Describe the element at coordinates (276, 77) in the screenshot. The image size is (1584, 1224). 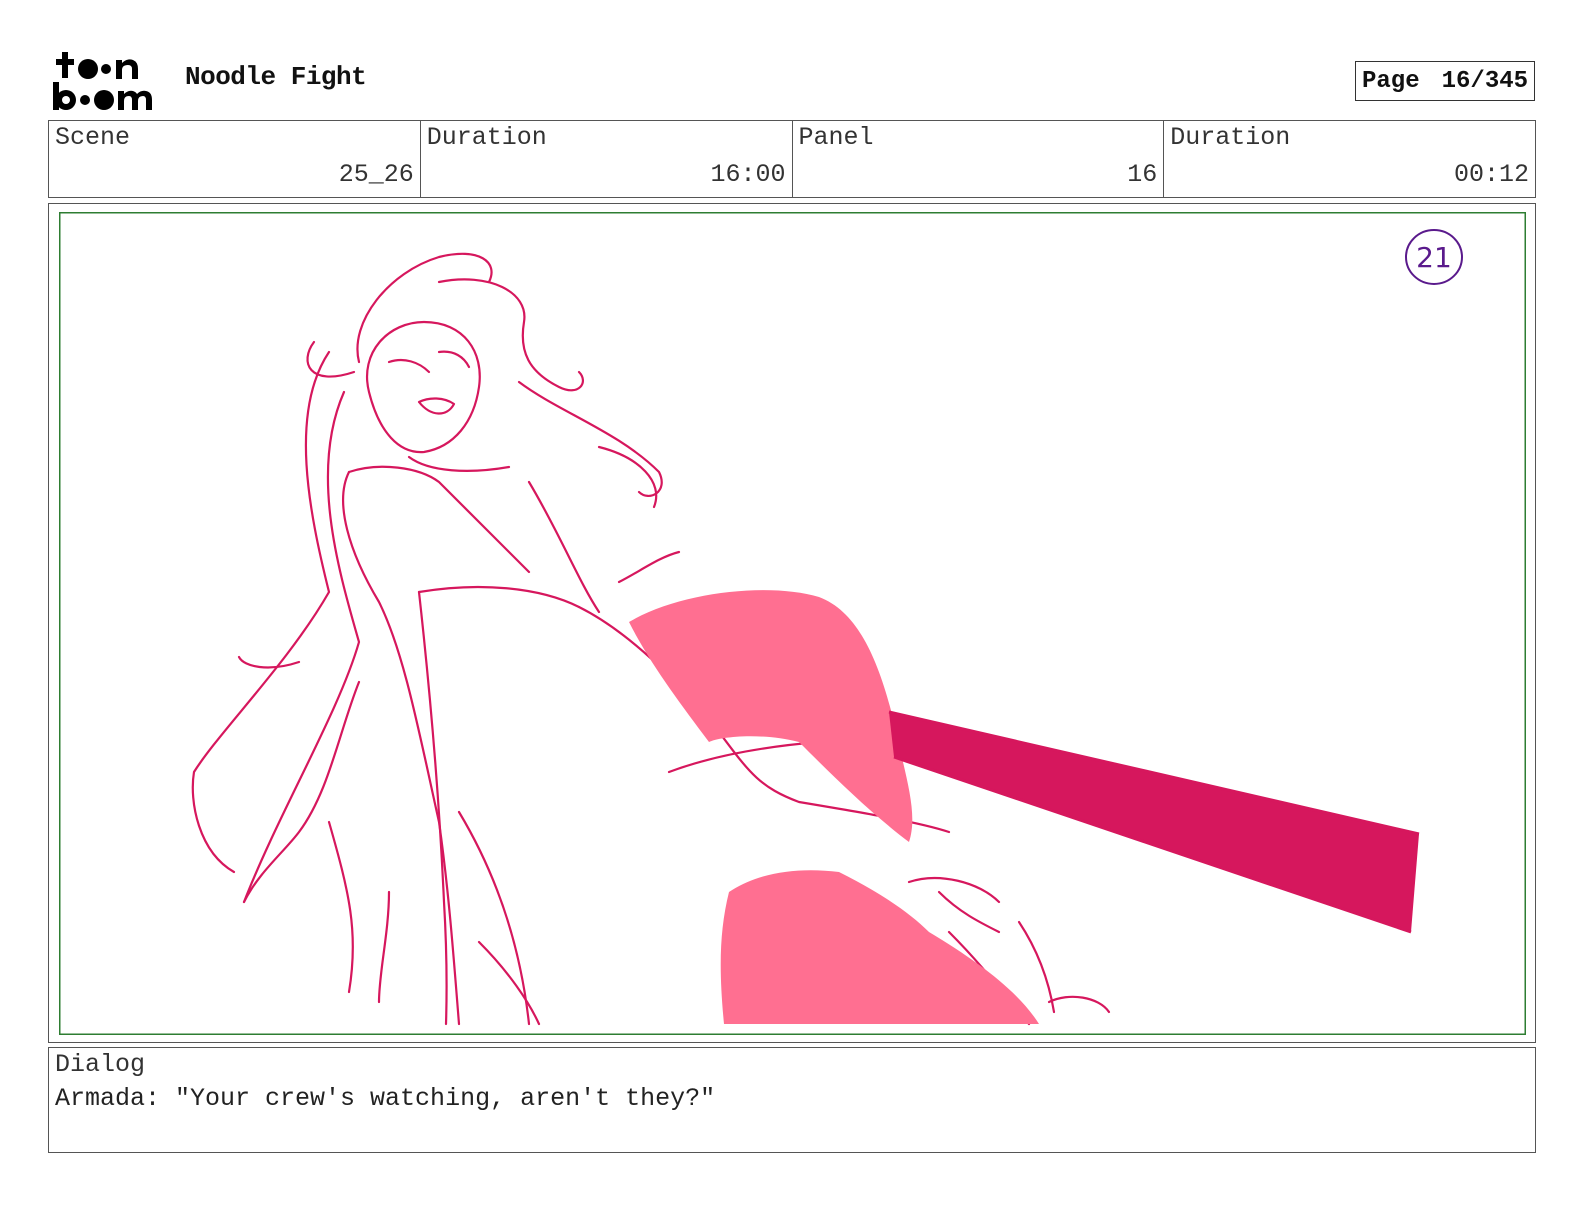
I see `project-title: Noodle Fight` at that location.